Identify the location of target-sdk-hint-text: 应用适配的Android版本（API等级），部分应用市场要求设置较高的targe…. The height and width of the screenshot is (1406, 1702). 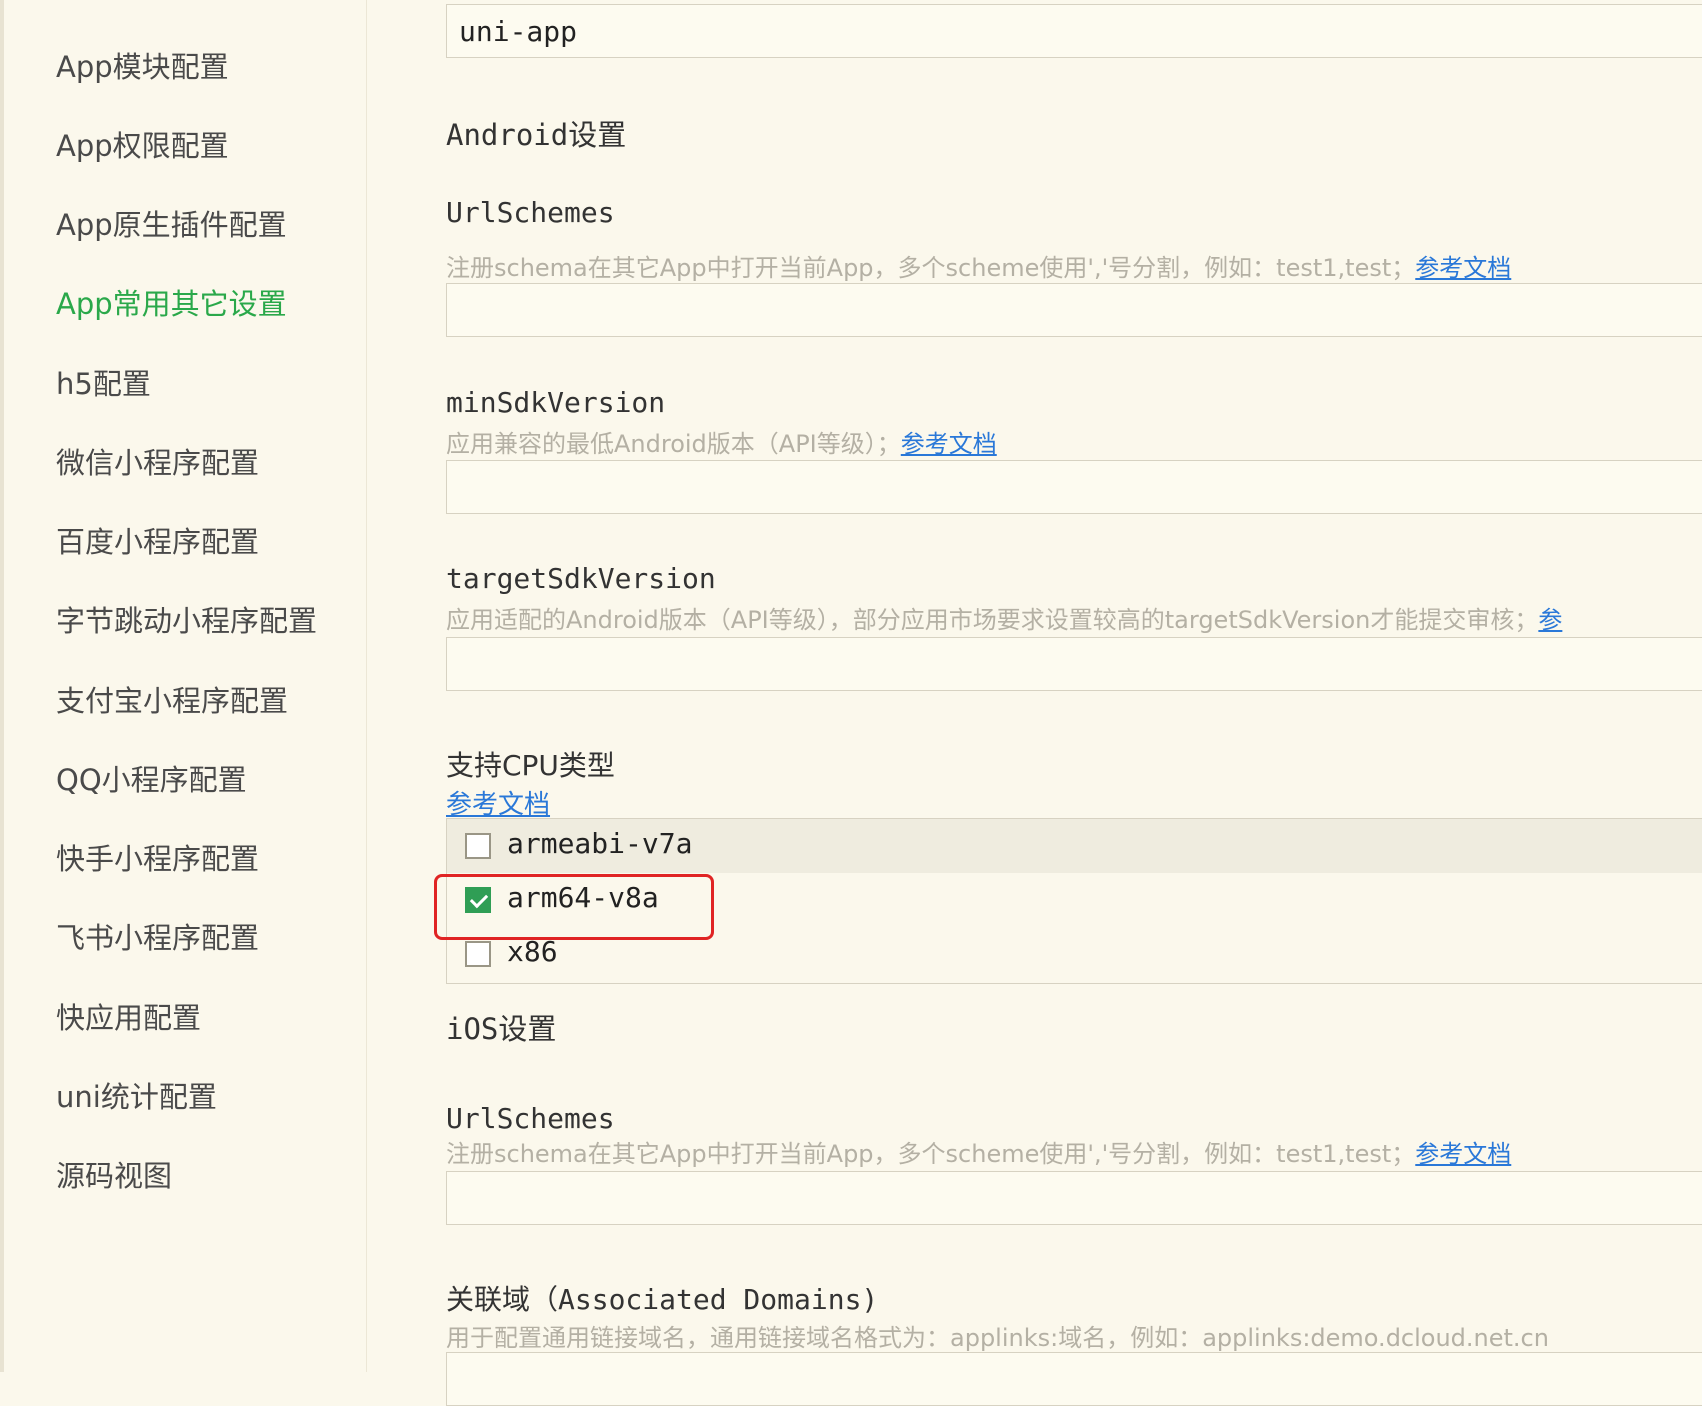
(992, 620).